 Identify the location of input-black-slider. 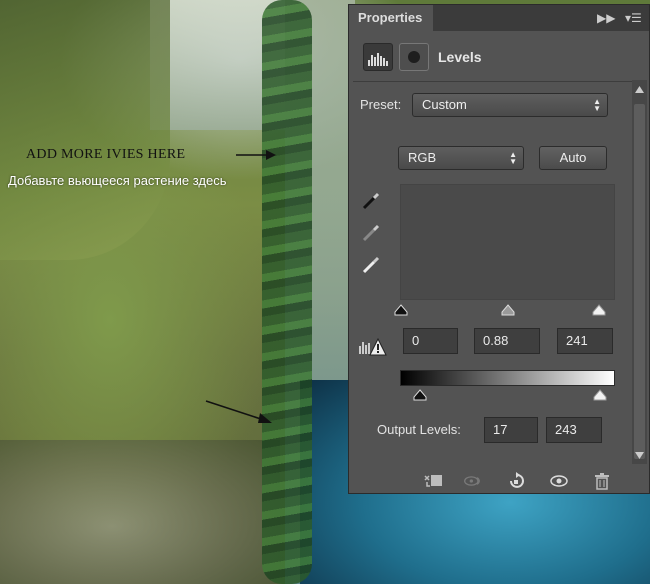
(401, 310).